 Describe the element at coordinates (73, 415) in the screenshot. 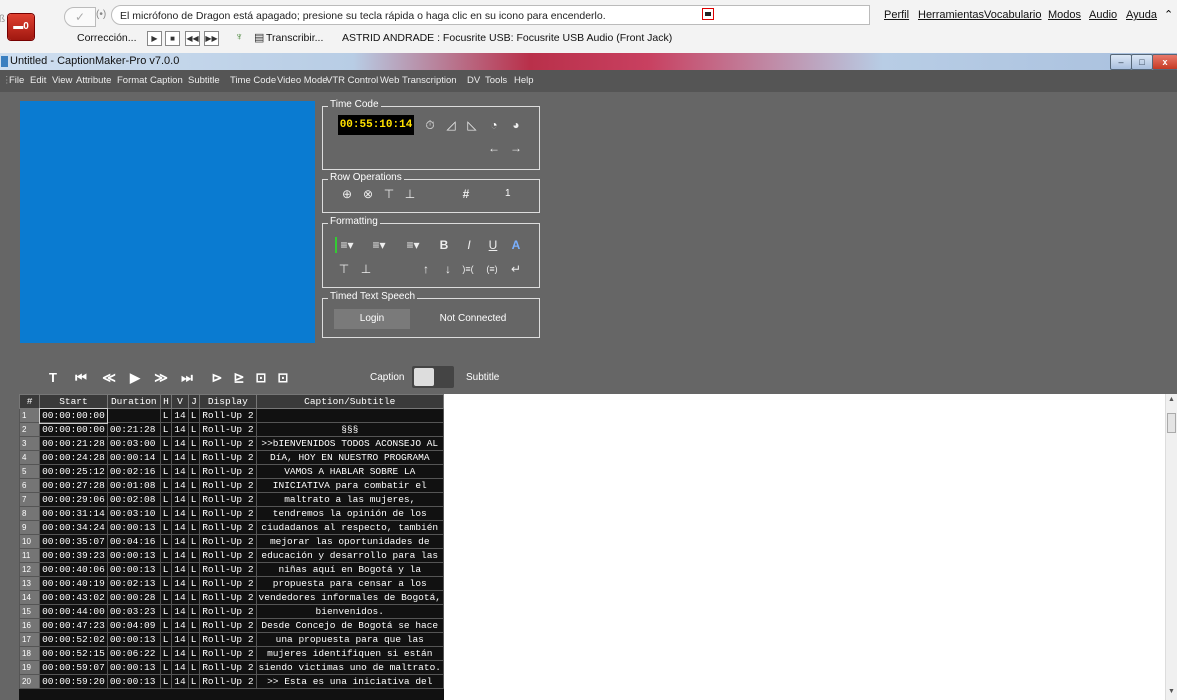

I see `cell-start: 00:00:00:00` at that location.